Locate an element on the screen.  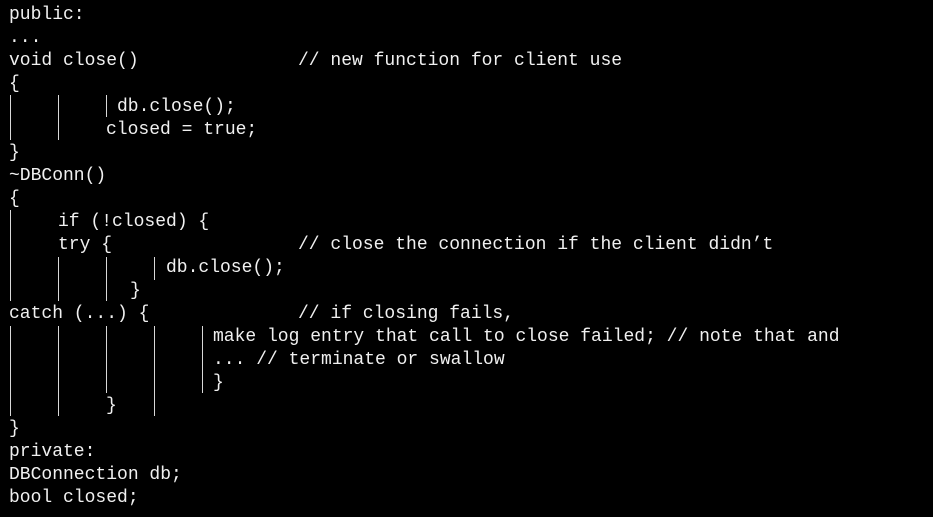
code-line-destructor-close-brace: } is located at coordinates (14, 429).